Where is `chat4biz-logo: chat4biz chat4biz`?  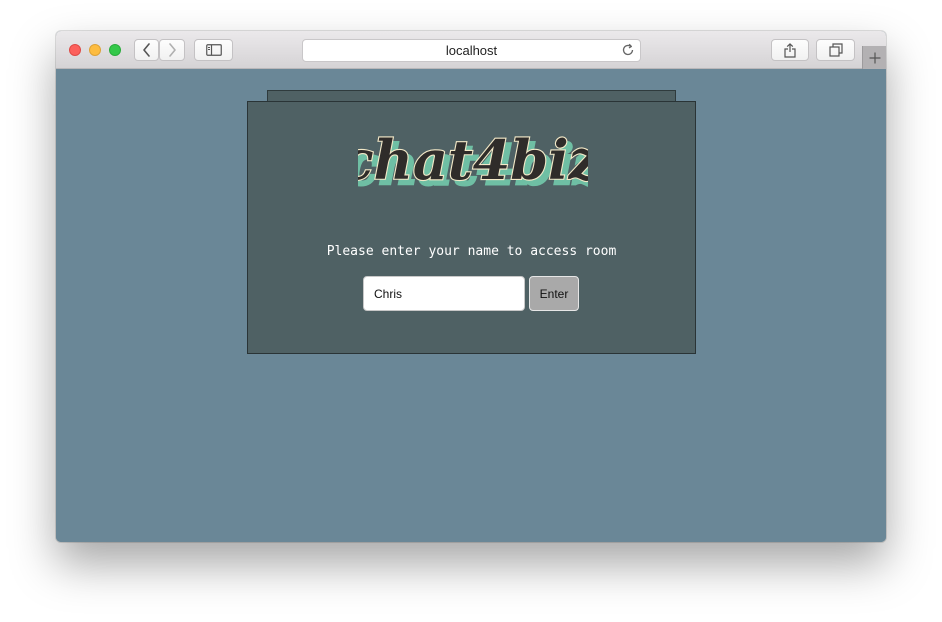 chat4biz-logo: chat4biz chat4biz is located at coordinates (473, 164).